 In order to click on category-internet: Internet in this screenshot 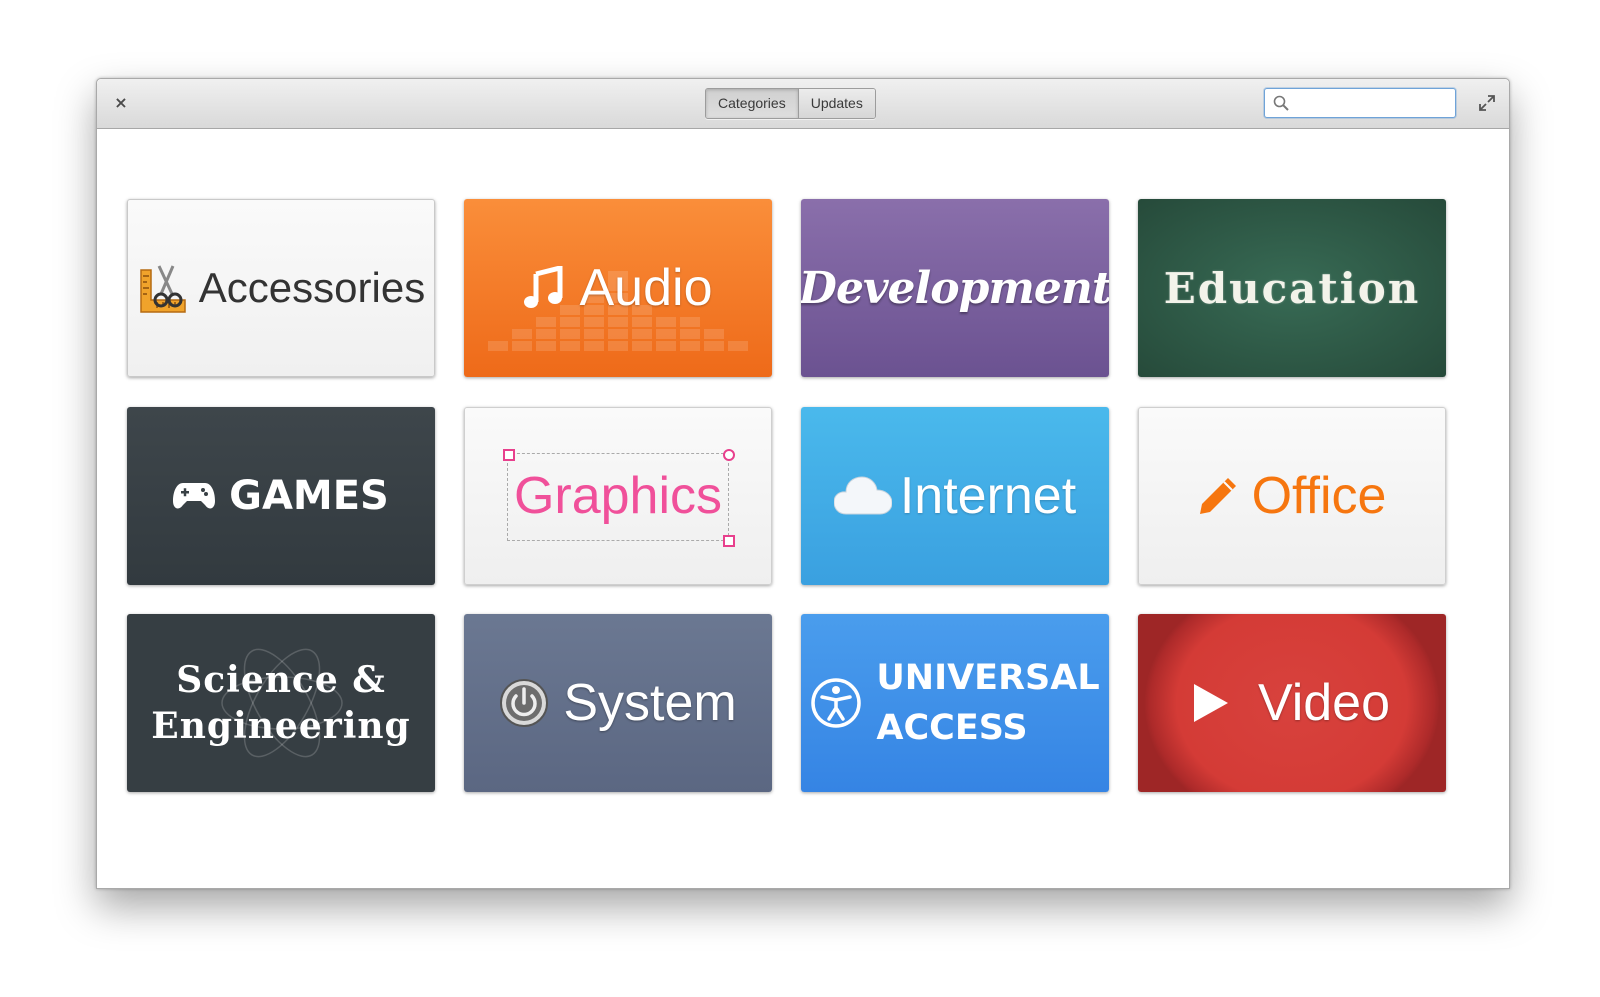, I will do `click(955, 496)`.